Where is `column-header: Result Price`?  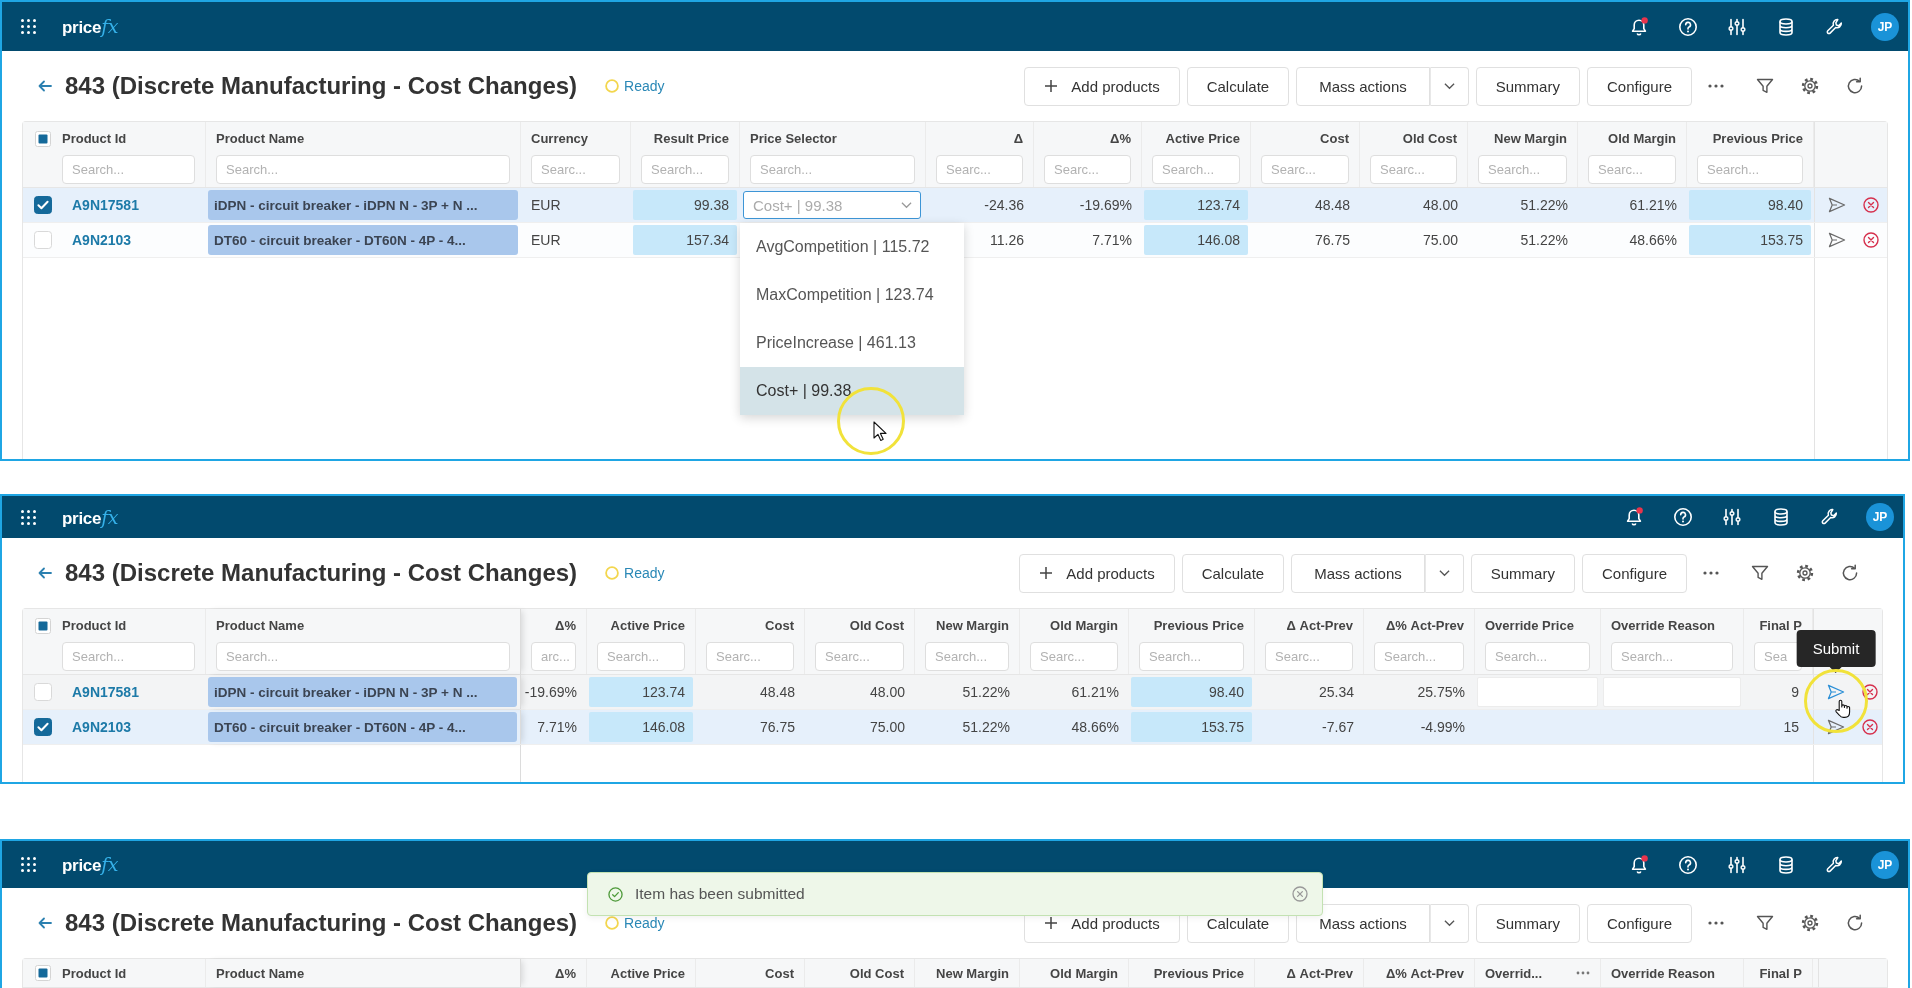
column-header: Result Price is located at coordinates (691, 138).